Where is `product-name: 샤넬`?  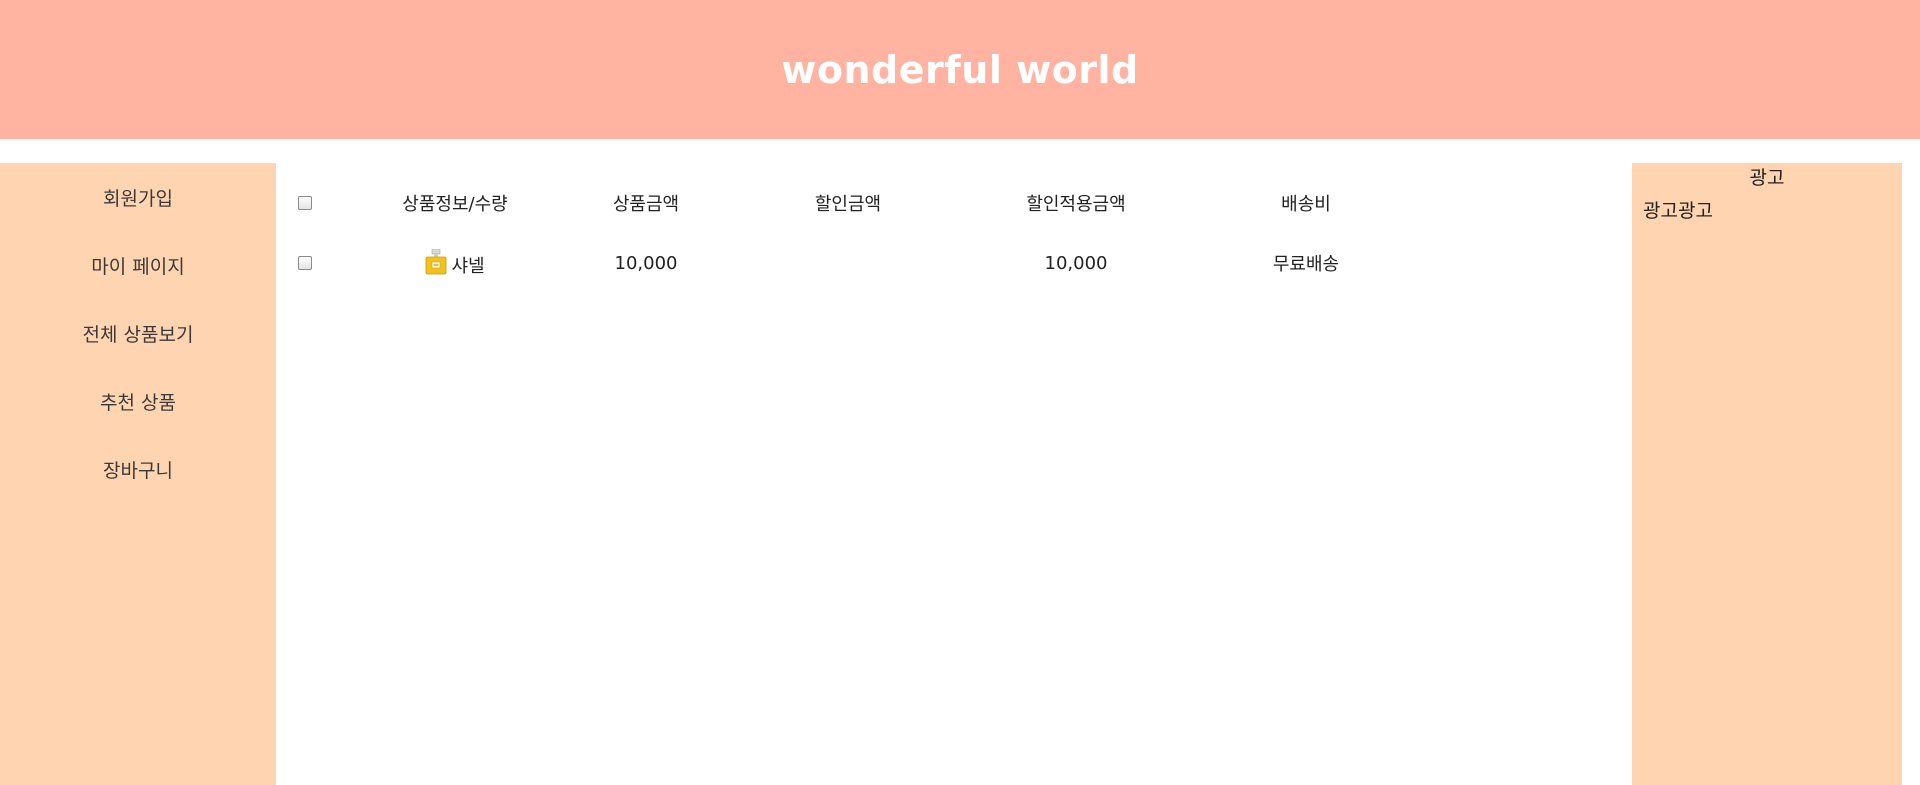
product-name: 샤넬 is located at coordinates (467, 265).